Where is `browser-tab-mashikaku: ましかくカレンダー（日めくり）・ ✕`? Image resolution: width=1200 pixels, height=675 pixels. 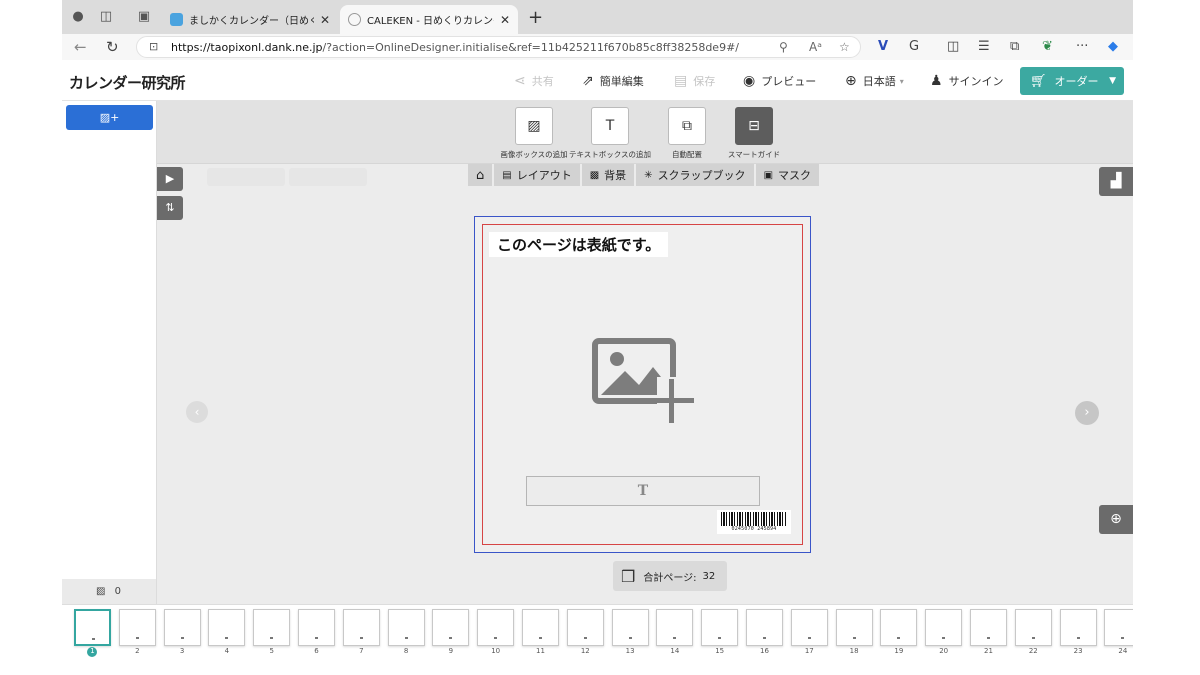
browser-tab-mashikaku: ましかくカレンダー（日めくり）・ ✕ is located at coordinates (250, 19).